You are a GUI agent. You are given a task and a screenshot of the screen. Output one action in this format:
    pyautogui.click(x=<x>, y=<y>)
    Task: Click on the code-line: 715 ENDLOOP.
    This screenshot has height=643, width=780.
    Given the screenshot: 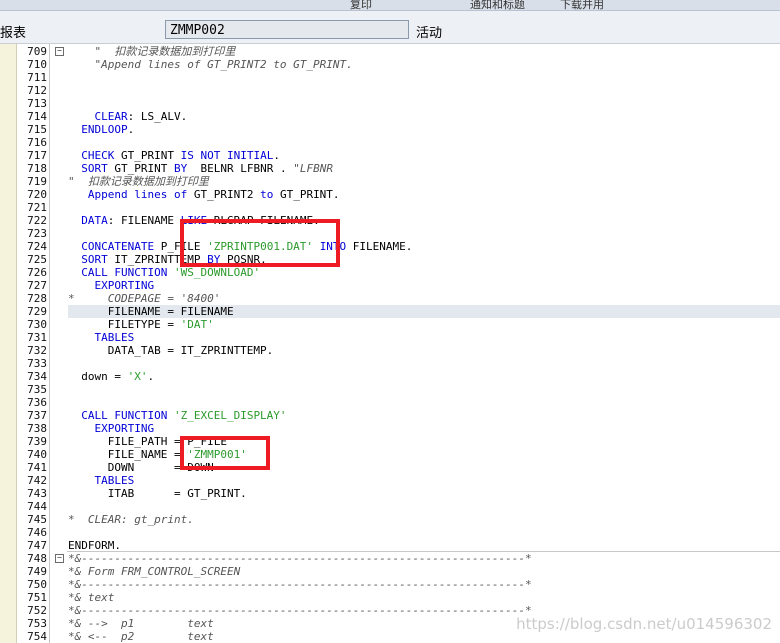 What is the action you would take?
    pyautogui.click(x=390, y=129)
    